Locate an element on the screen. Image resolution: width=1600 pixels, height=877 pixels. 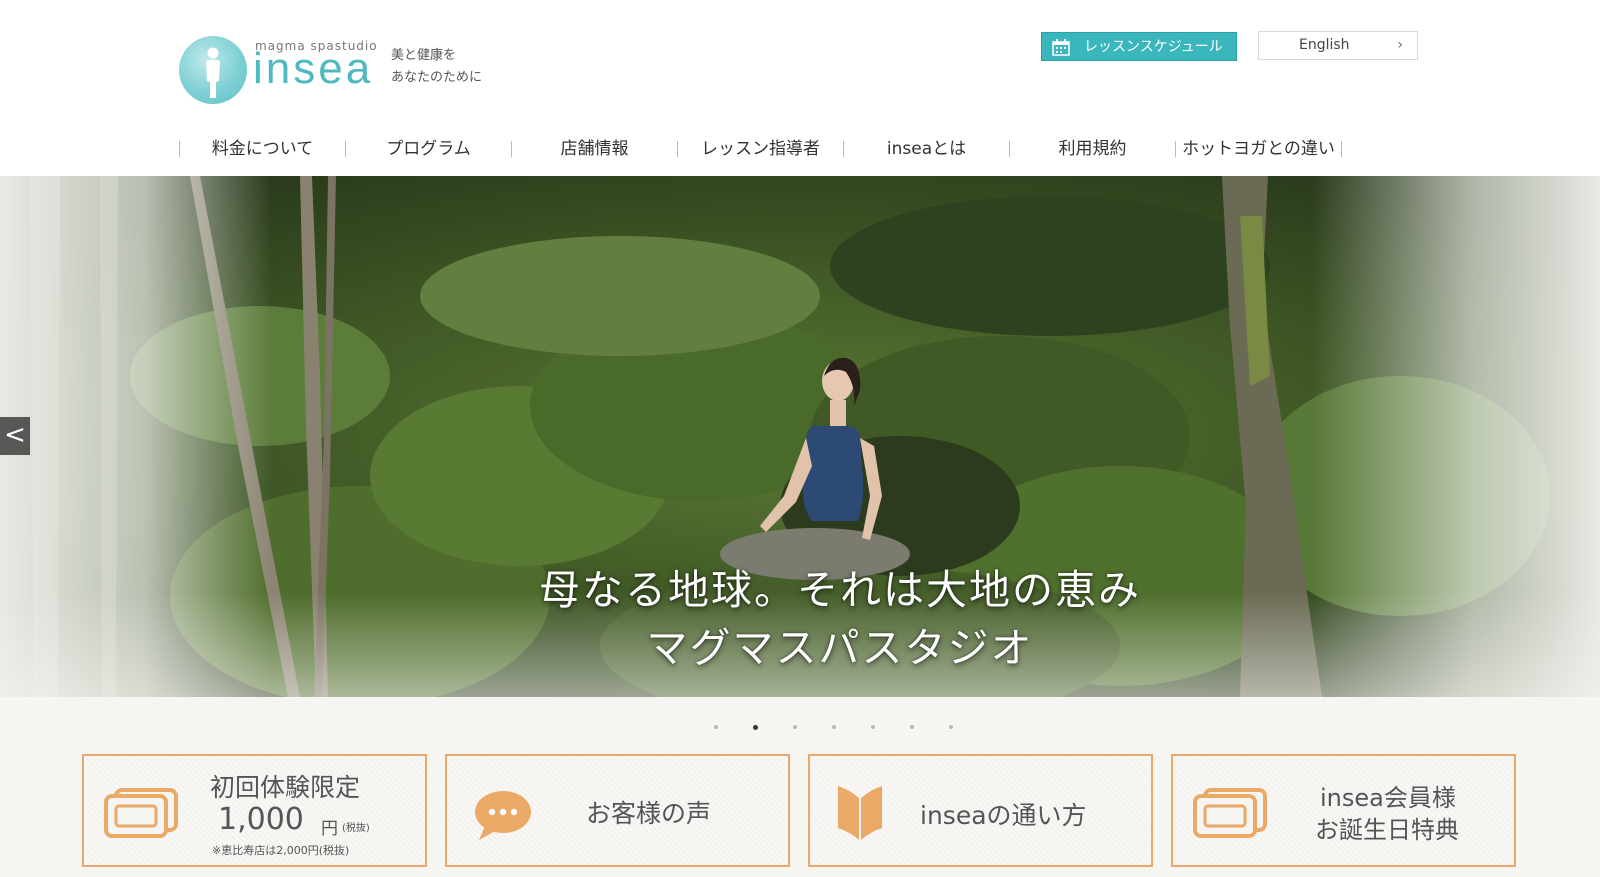
customer-voice-title: お客様の声 is located at coordinates (649, 813).